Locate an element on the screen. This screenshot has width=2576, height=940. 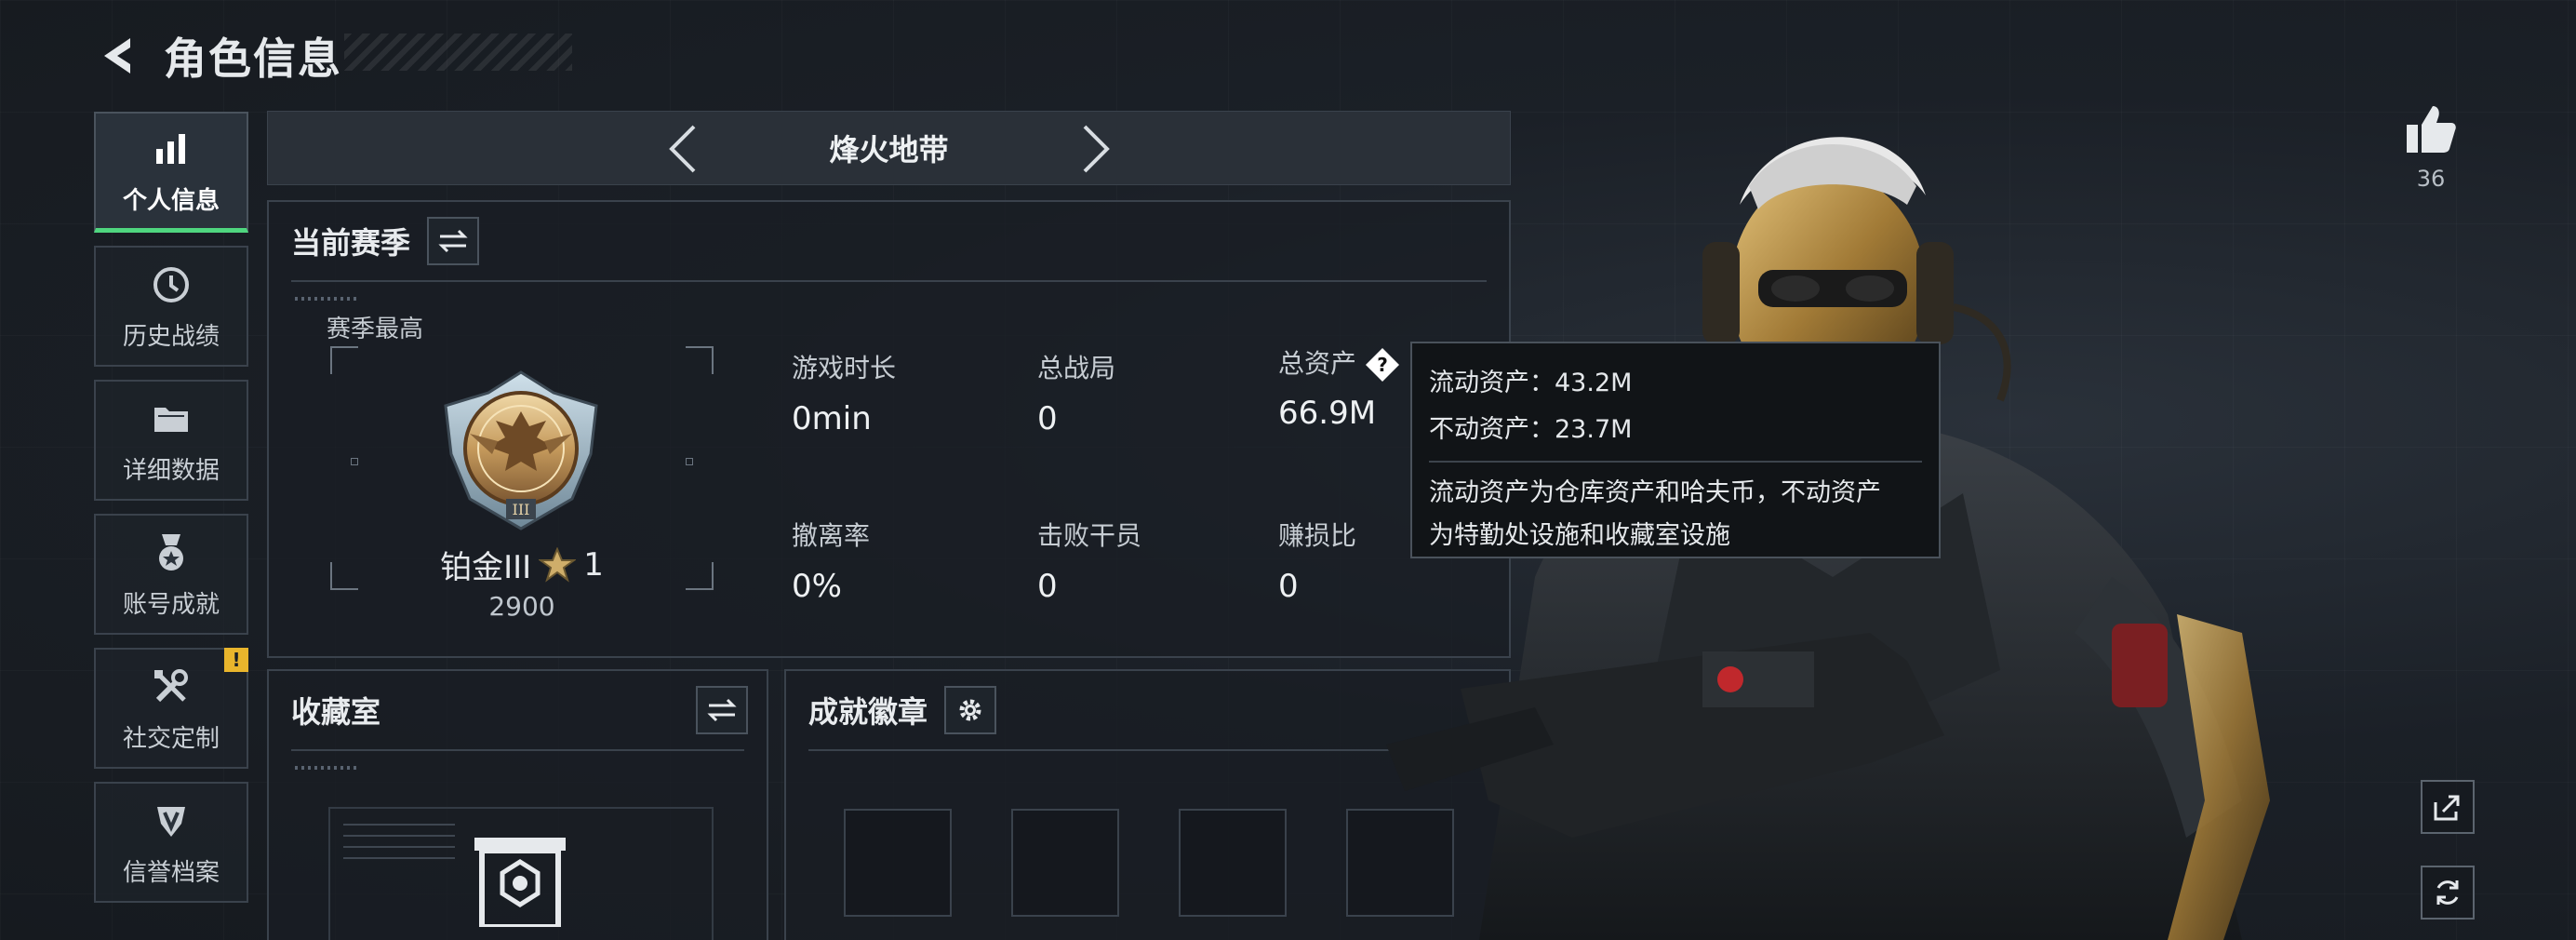
sidebar-item-detail-data: 详细数据 is located at coordinates (171, 441).